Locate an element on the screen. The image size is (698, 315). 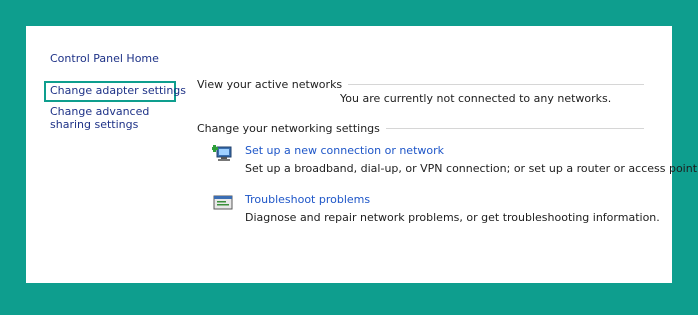
networking-settings-section: Change your networking settings is located at coordinates (420, 128).